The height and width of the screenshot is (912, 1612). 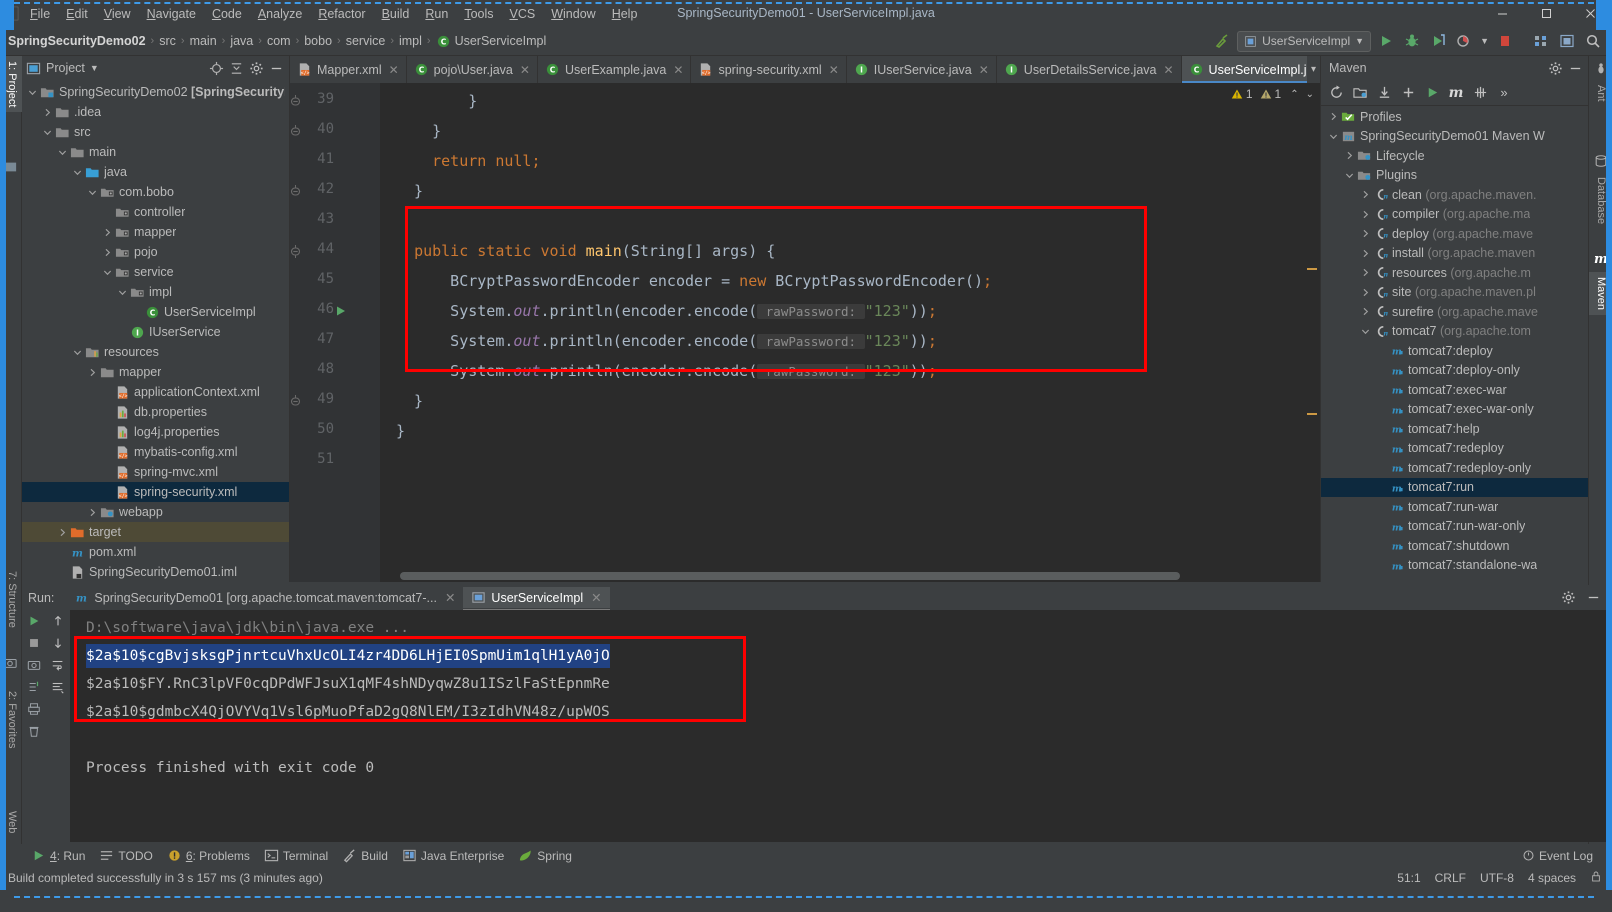 I want to click on delete-icon, so click(x=34, y=732).